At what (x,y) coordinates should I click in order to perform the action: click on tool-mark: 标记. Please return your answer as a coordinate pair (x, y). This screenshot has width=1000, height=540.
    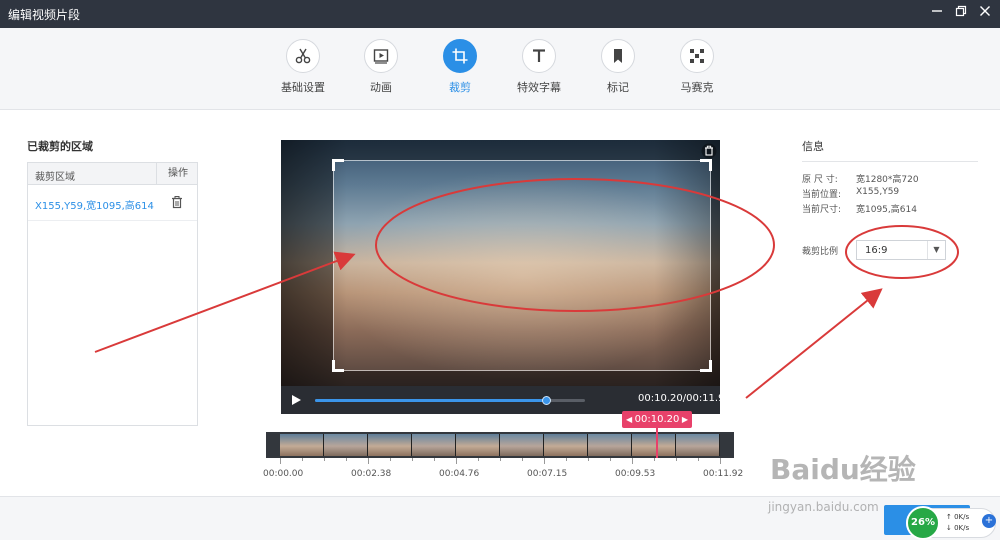
    Looking at the image, I should click on (618, 67).